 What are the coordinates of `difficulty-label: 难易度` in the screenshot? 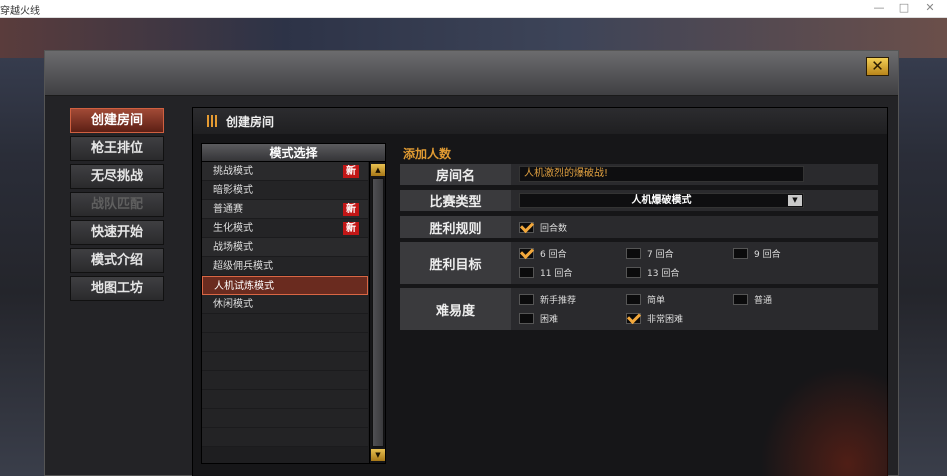 It's located at (455, 309).